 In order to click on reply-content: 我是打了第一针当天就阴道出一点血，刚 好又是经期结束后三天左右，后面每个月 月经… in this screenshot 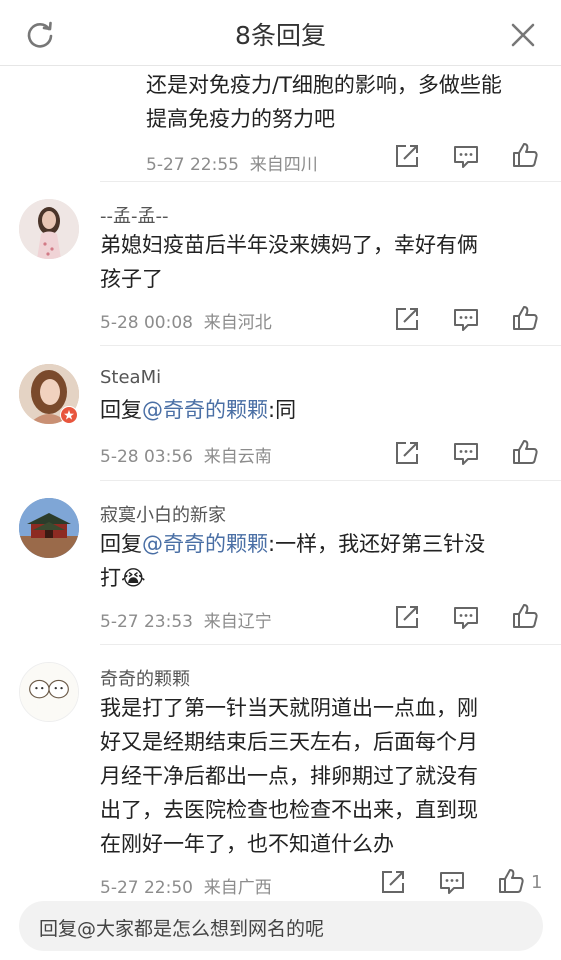, I will do `click(289, 776)`.